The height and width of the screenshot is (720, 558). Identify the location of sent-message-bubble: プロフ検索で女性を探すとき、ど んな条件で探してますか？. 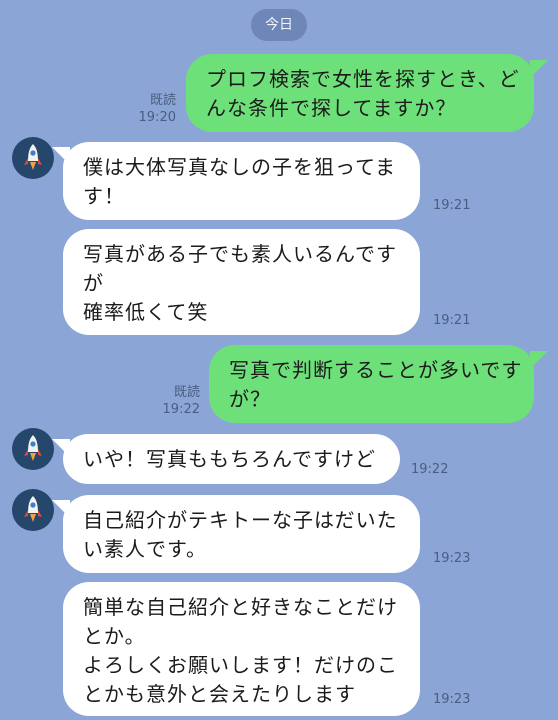
(360, 93).